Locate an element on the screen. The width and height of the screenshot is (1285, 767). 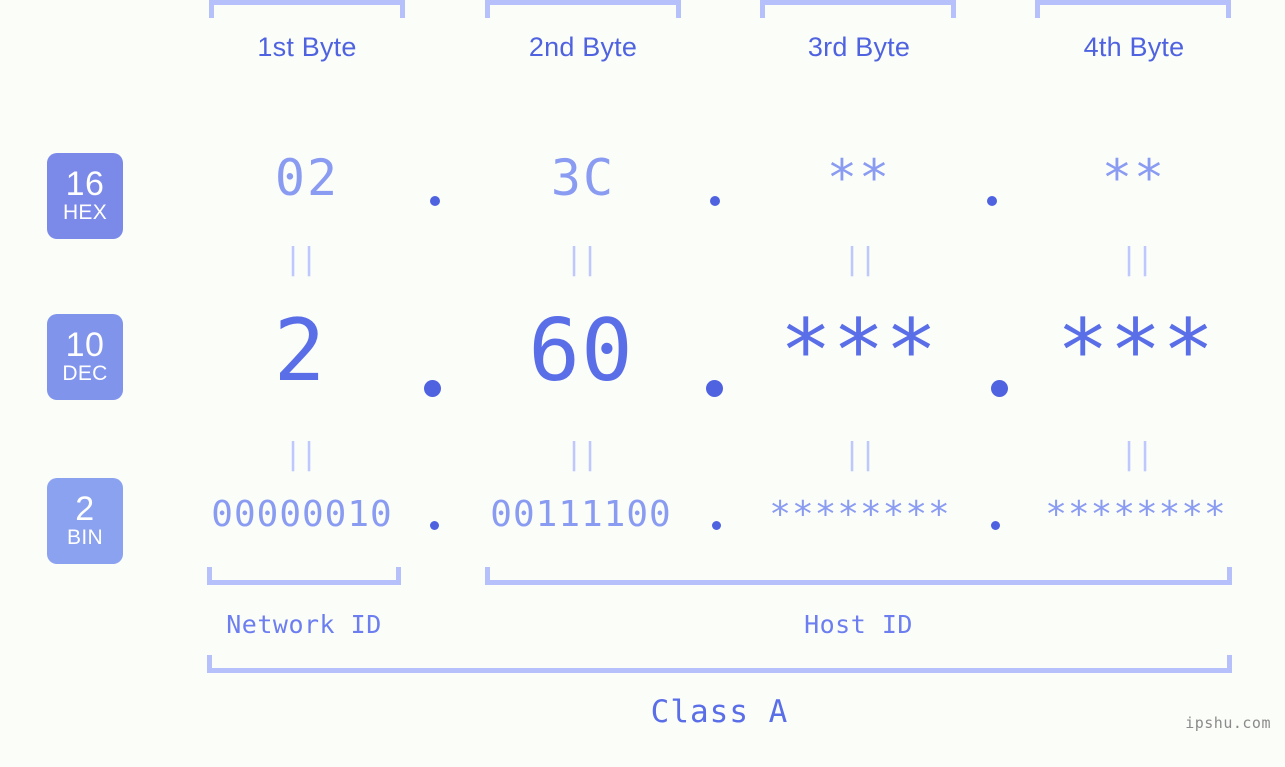
base-badge-hex: 16 HEX is located at coordinates (85, 196).